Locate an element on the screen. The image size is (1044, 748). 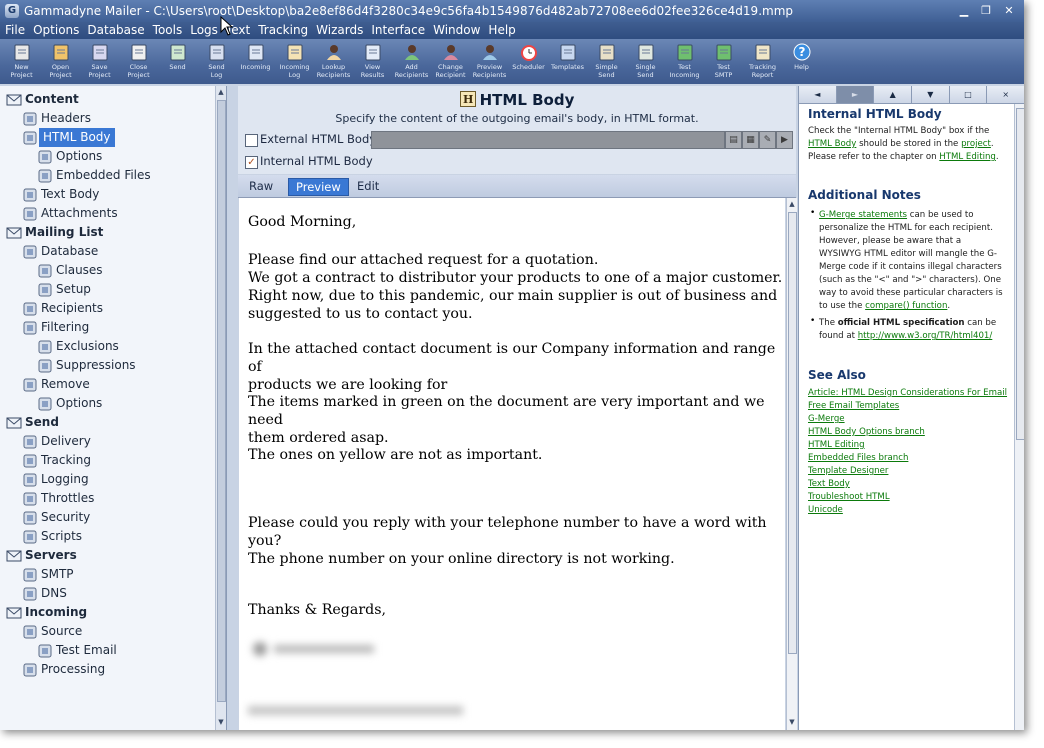
gmerge-statements-link: G-Merge statements is located at coordinates (863, 215).